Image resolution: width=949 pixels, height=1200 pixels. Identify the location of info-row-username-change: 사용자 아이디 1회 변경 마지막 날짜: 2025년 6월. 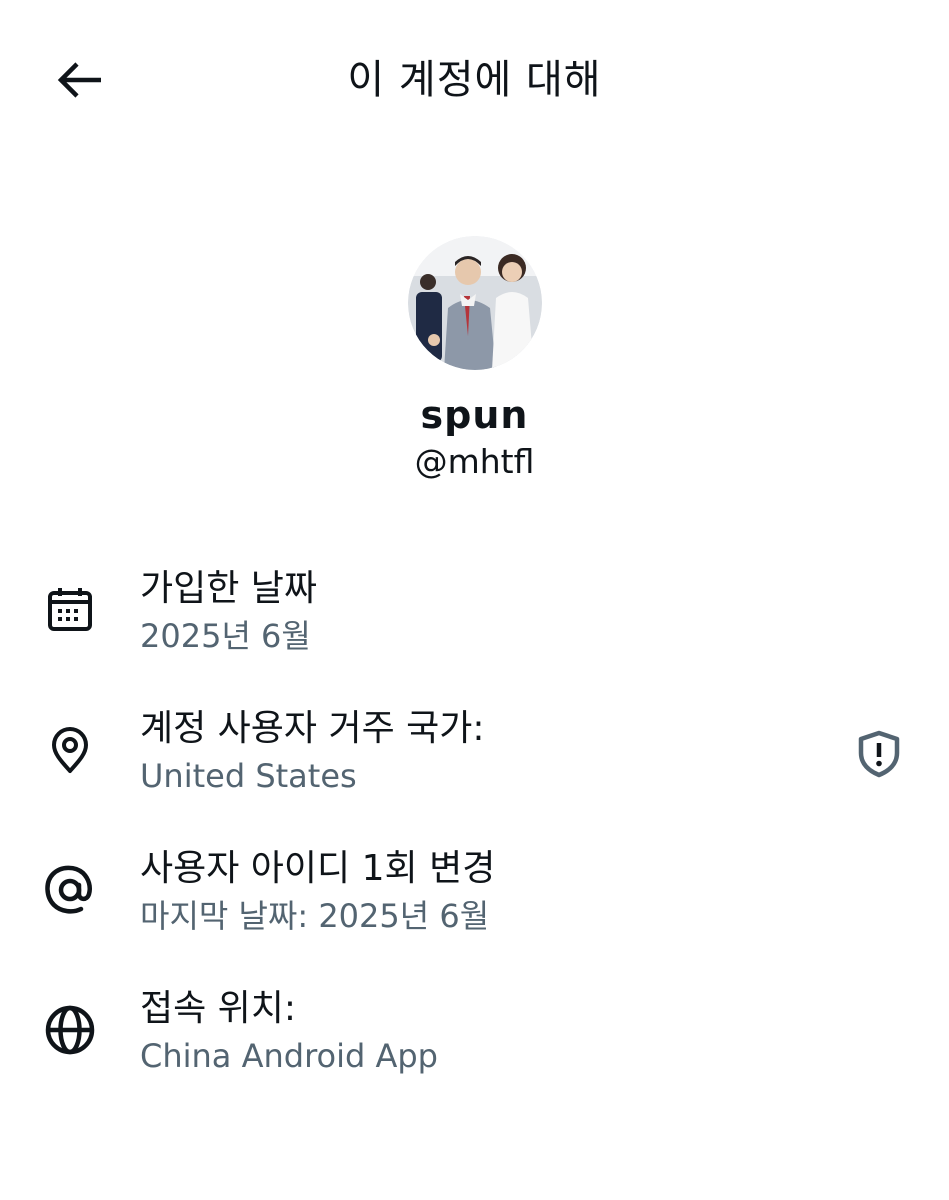
(474, 910).